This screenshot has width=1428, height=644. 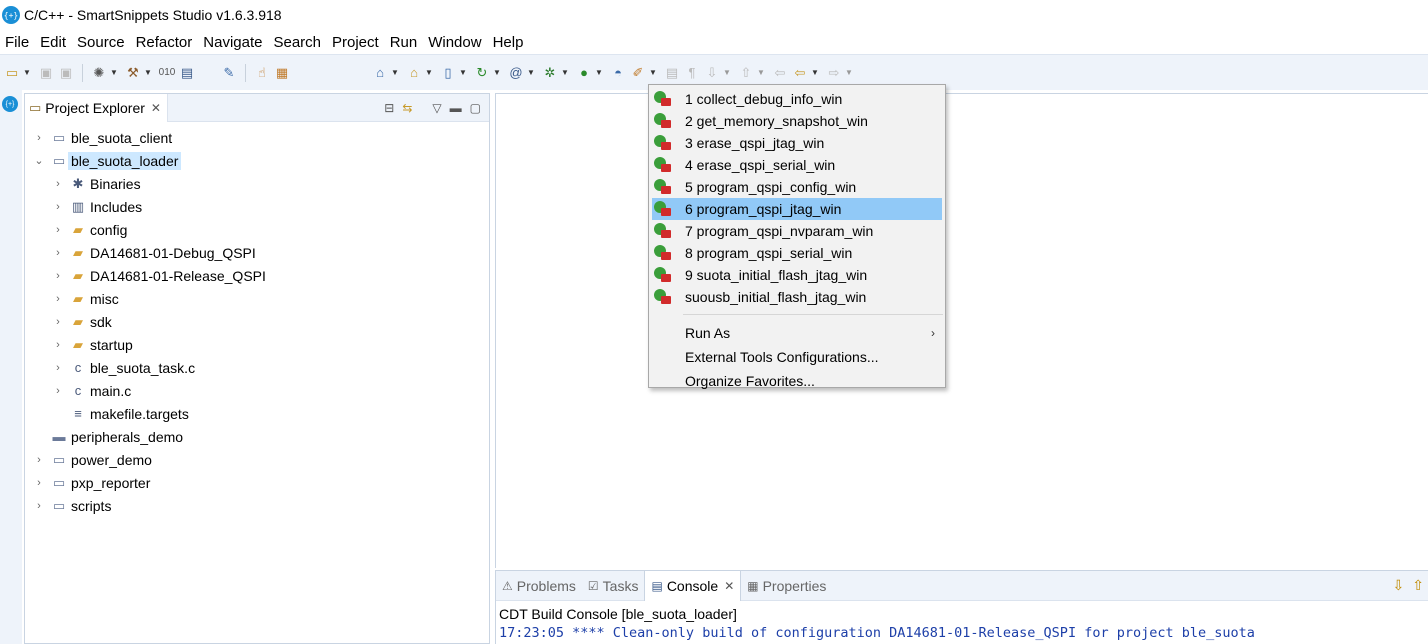 I want to click on show-whitespace-icon: ¶, so click(x=692, y=73).